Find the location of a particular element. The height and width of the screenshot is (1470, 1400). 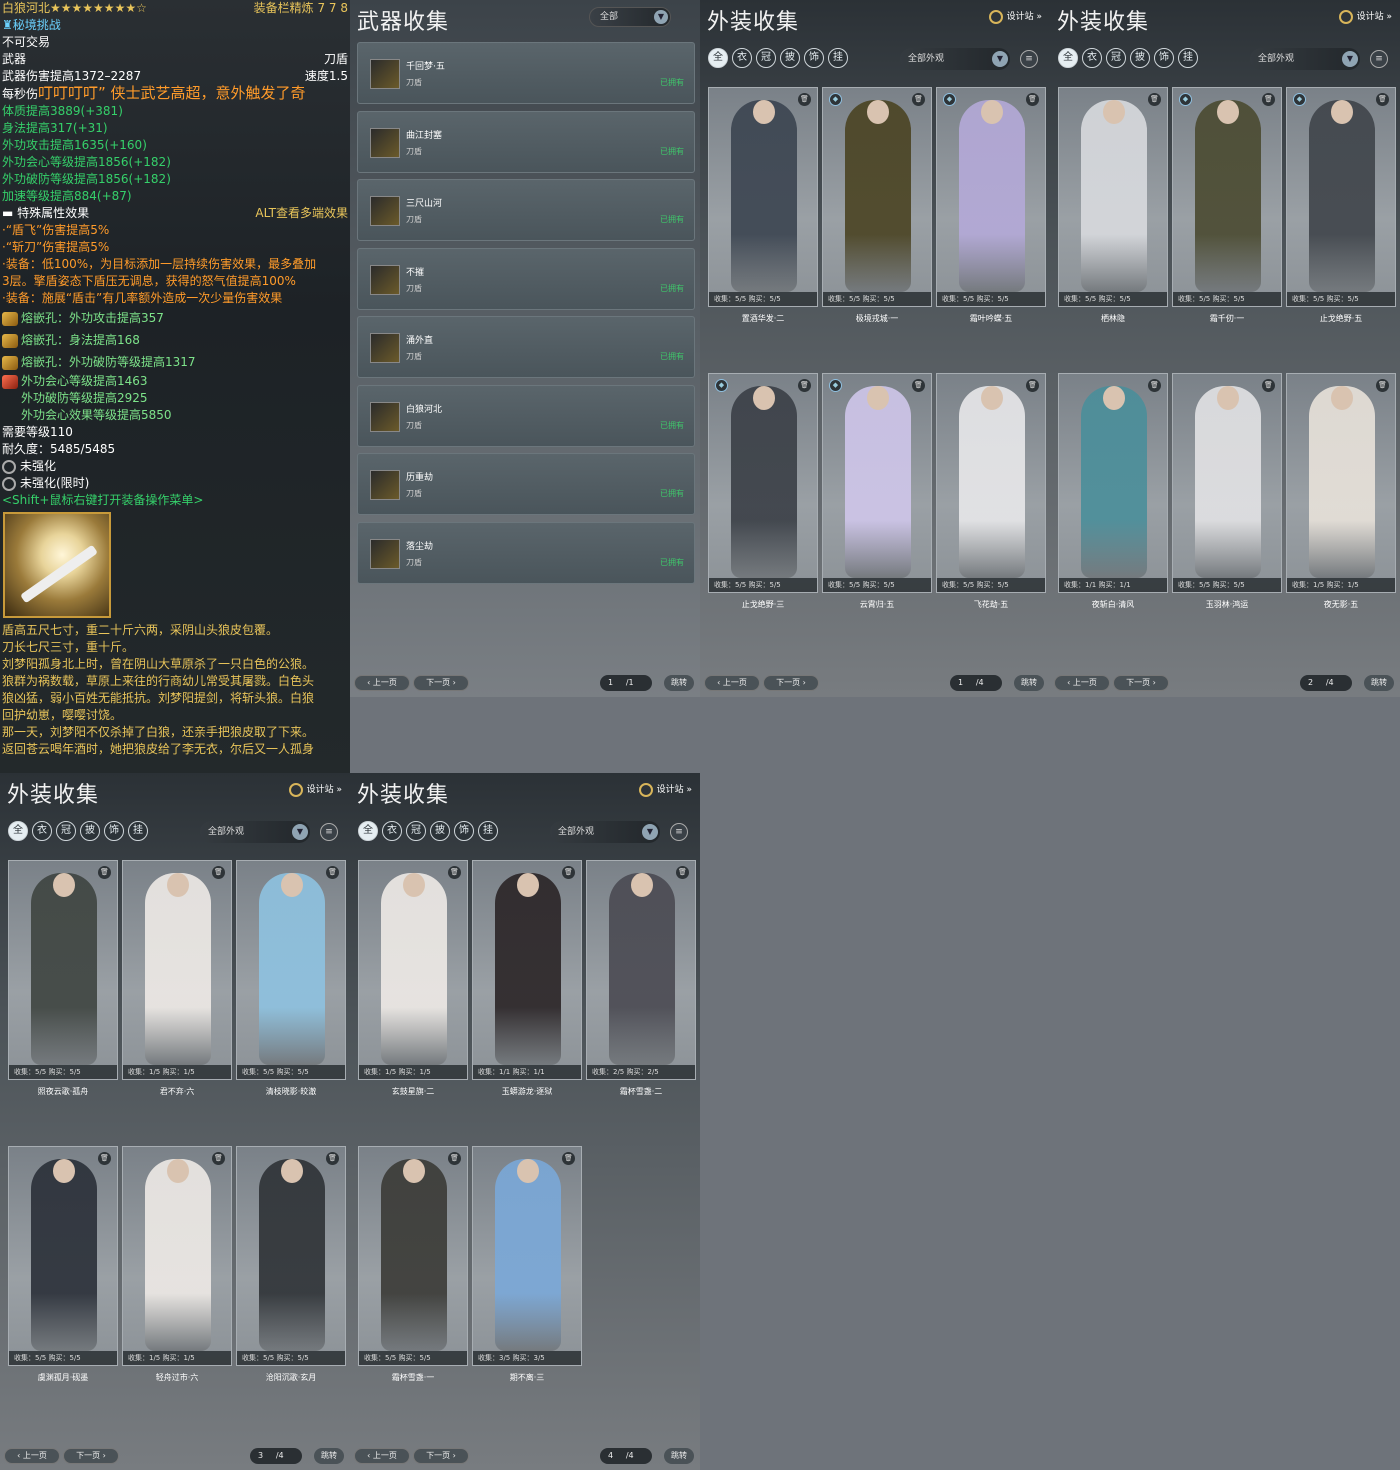

weapon-filter-dropdown: 全部 ▼ is located at coordinates (630, 17).